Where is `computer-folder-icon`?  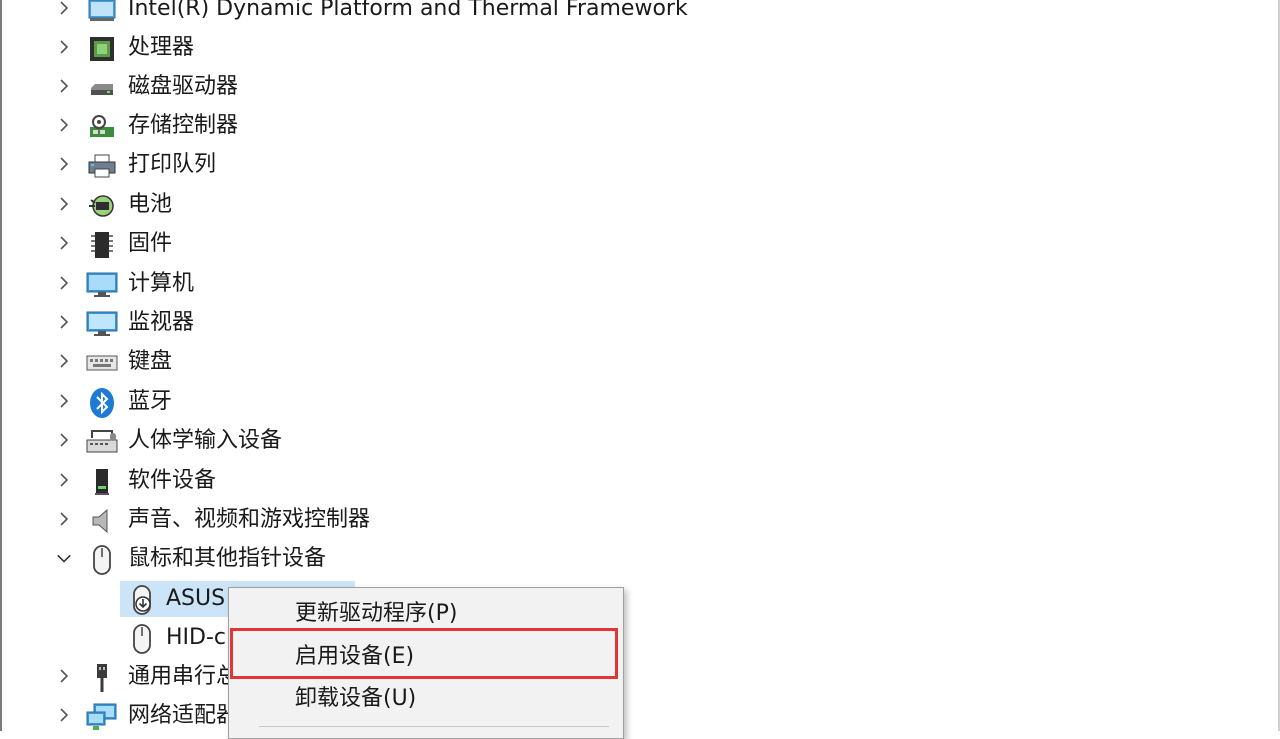
computer-folder-icon is located at coordinates (102, 13).